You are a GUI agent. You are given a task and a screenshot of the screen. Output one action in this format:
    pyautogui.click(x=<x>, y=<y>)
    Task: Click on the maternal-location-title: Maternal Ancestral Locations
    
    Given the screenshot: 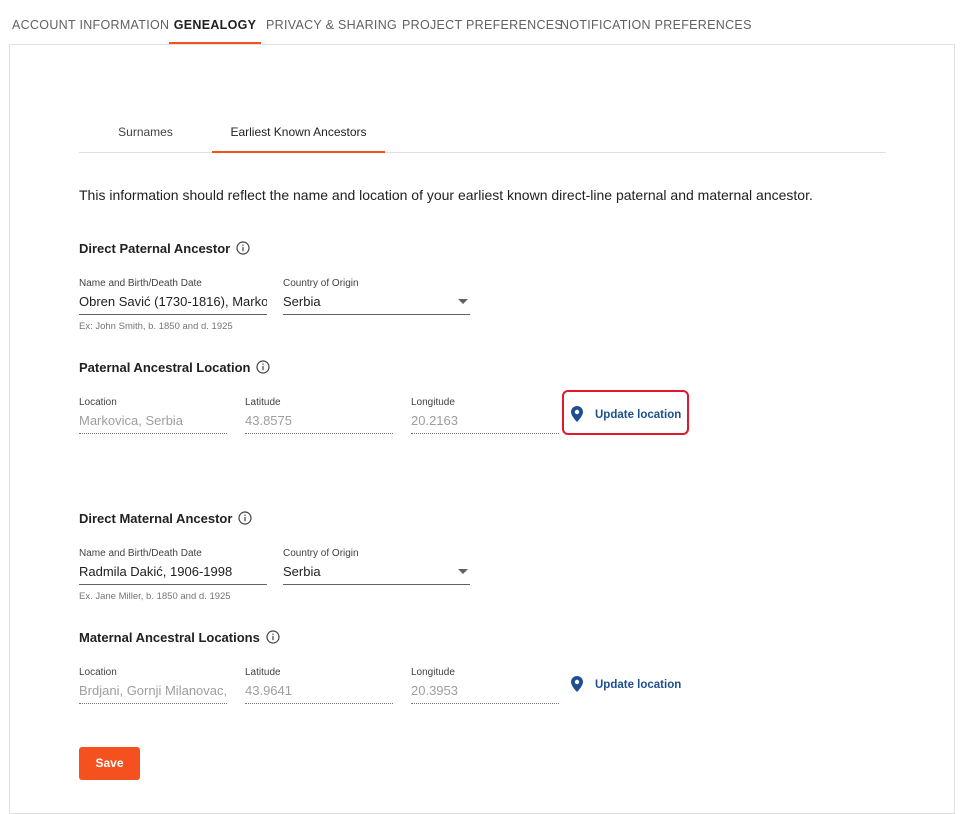 What is the action you would take?
    pyautogui.click(x=179, y=638)
    